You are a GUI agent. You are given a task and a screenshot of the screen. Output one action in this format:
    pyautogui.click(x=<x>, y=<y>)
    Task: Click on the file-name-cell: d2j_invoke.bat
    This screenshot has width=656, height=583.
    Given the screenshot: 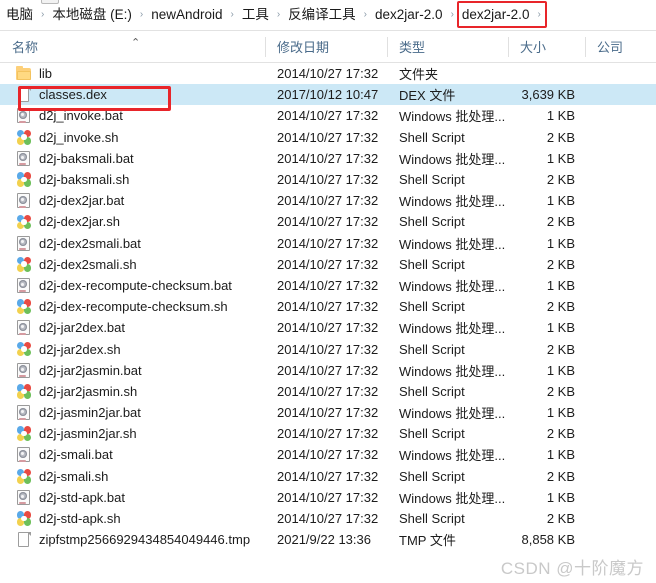 What is the action you would take?
    pyautogui.click(x=132, y=116)
    